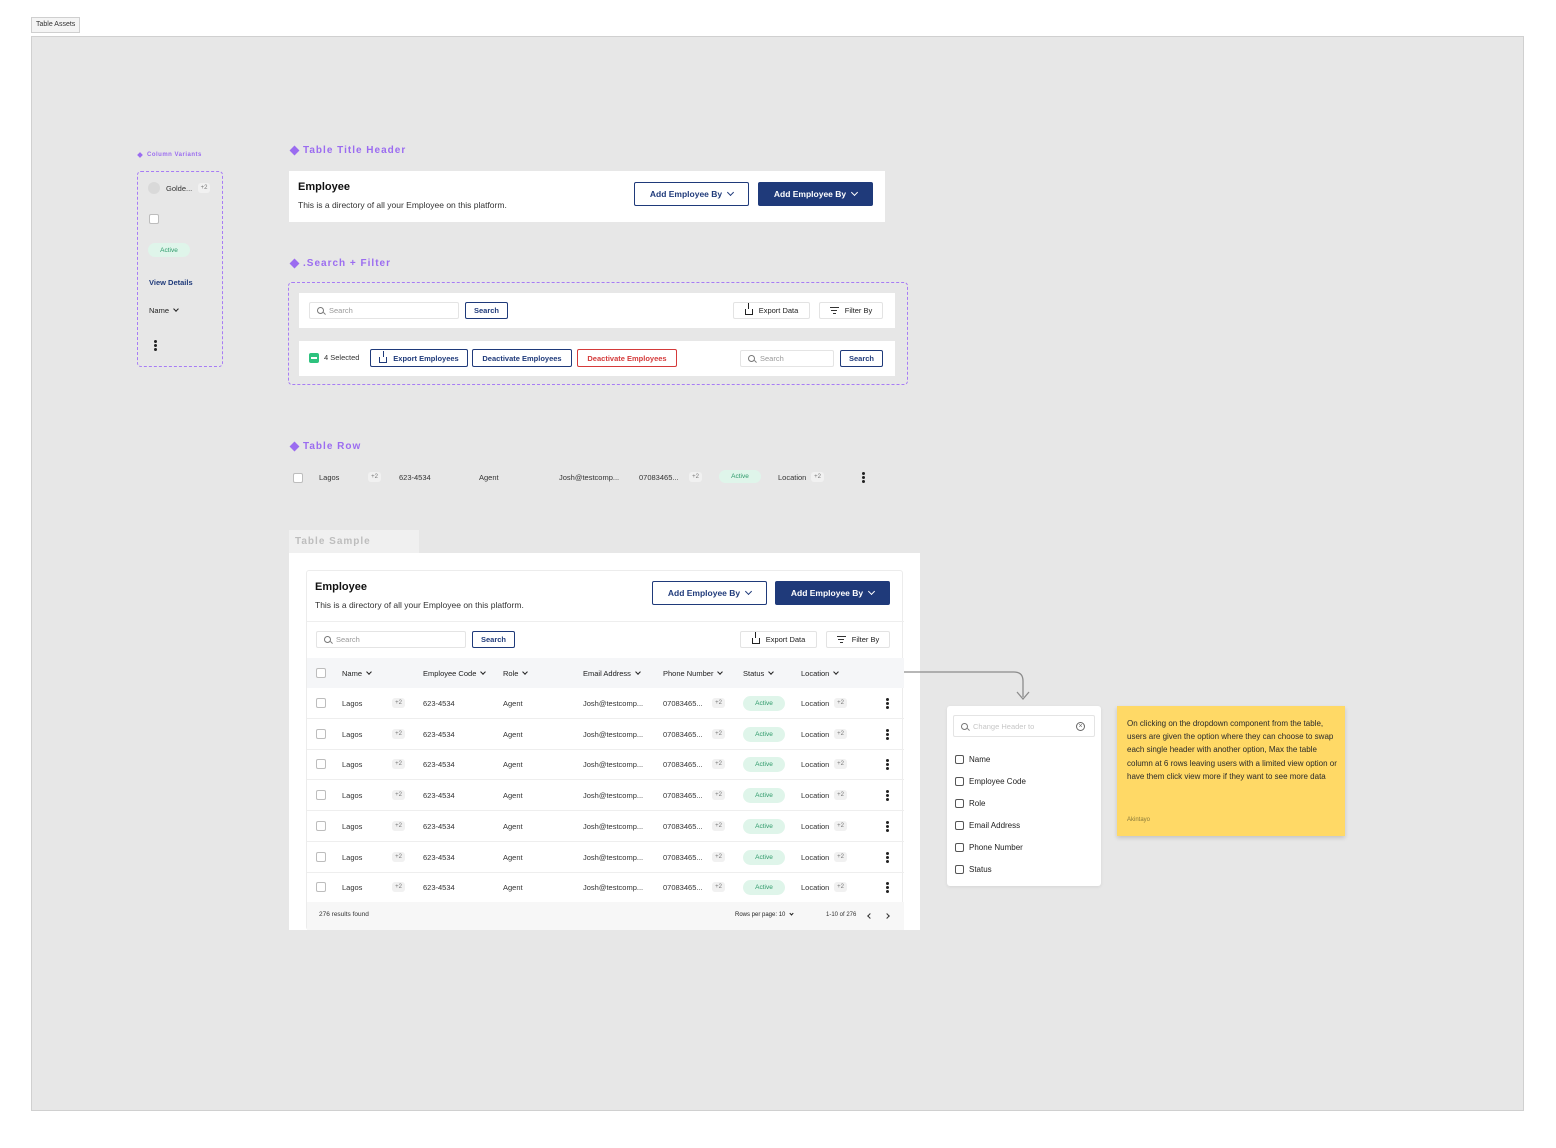  What do you see at coordinates (1080, 726) in the screenshot?
I see `clear-icon: ×` at bounding box center [1080, 726].